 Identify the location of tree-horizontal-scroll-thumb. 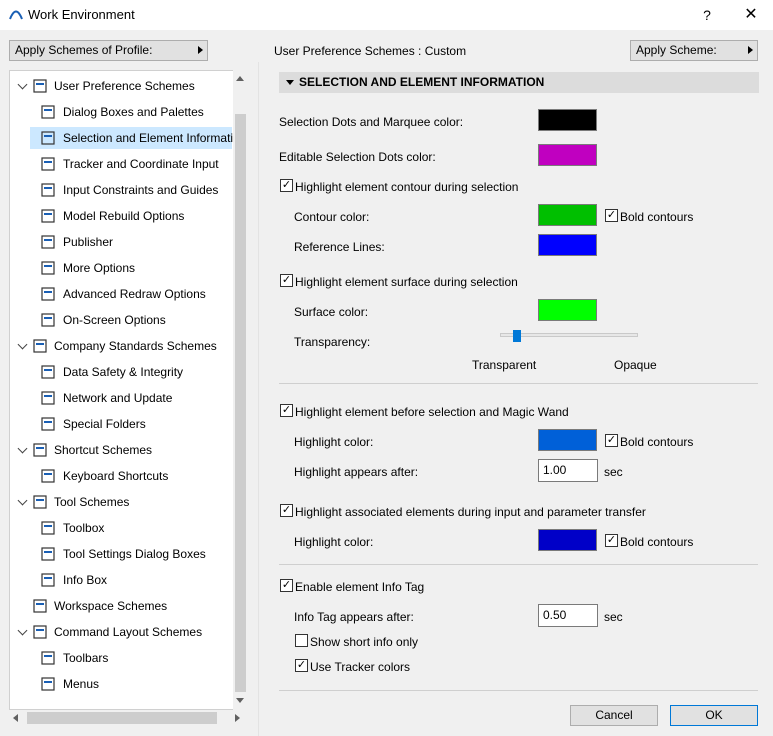
(122, 718).